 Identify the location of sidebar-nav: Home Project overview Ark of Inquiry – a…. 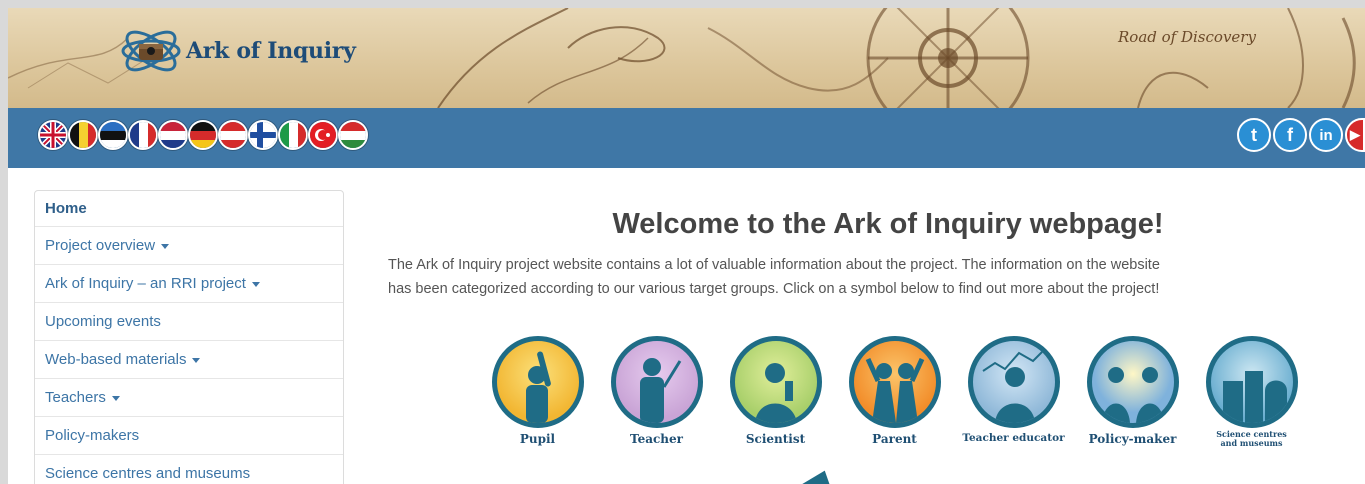
(189, 337).